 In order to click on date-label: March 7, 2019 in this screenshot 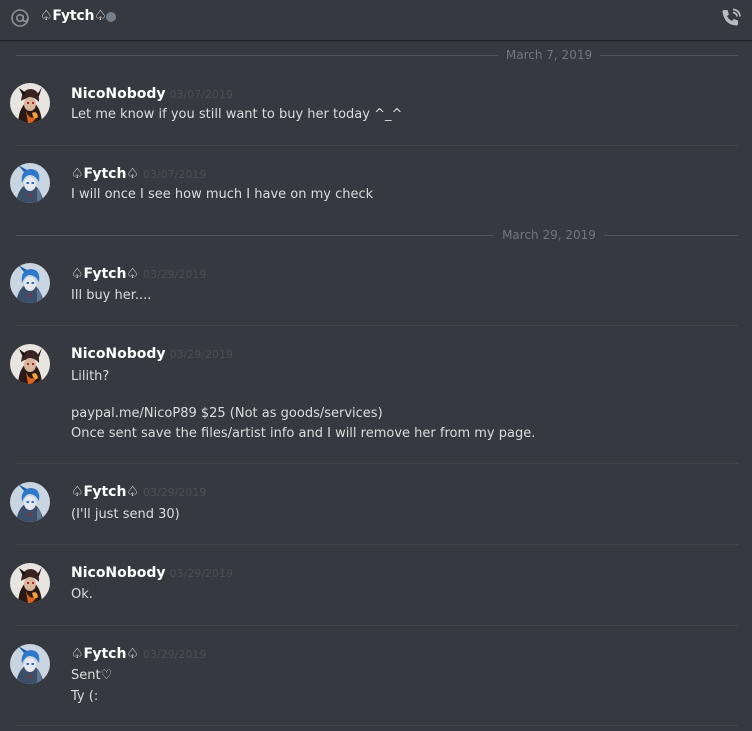, I will do `click(549, 55)`.